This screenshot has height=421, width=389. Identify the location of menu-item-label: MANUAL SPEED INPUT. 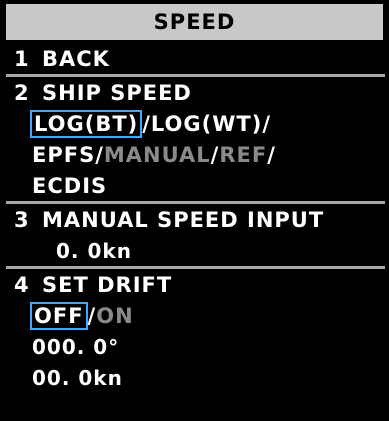
(183, 219).